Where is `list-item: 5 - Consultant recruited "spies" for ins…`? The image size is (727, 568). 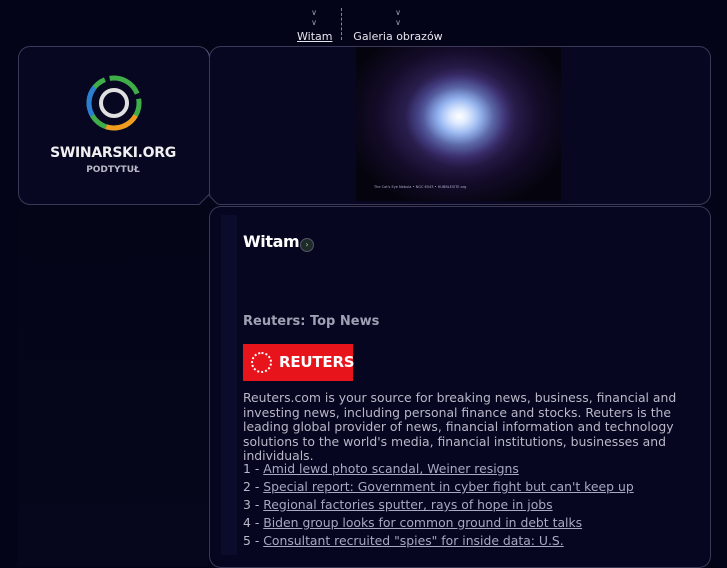
list-item: 5 - Consultant recruited "spies" for ins… is located at coordinates (466, 543).